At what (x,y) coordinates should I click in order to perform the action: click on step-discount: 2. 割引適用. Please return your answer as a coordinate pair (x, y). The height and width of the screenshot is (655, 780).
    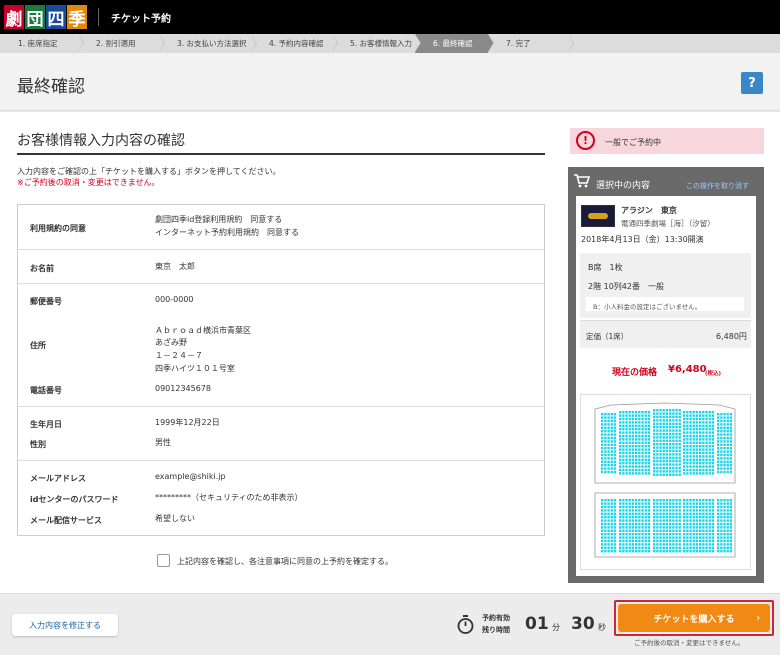
    Looking at the image, I should click on (121, 43).